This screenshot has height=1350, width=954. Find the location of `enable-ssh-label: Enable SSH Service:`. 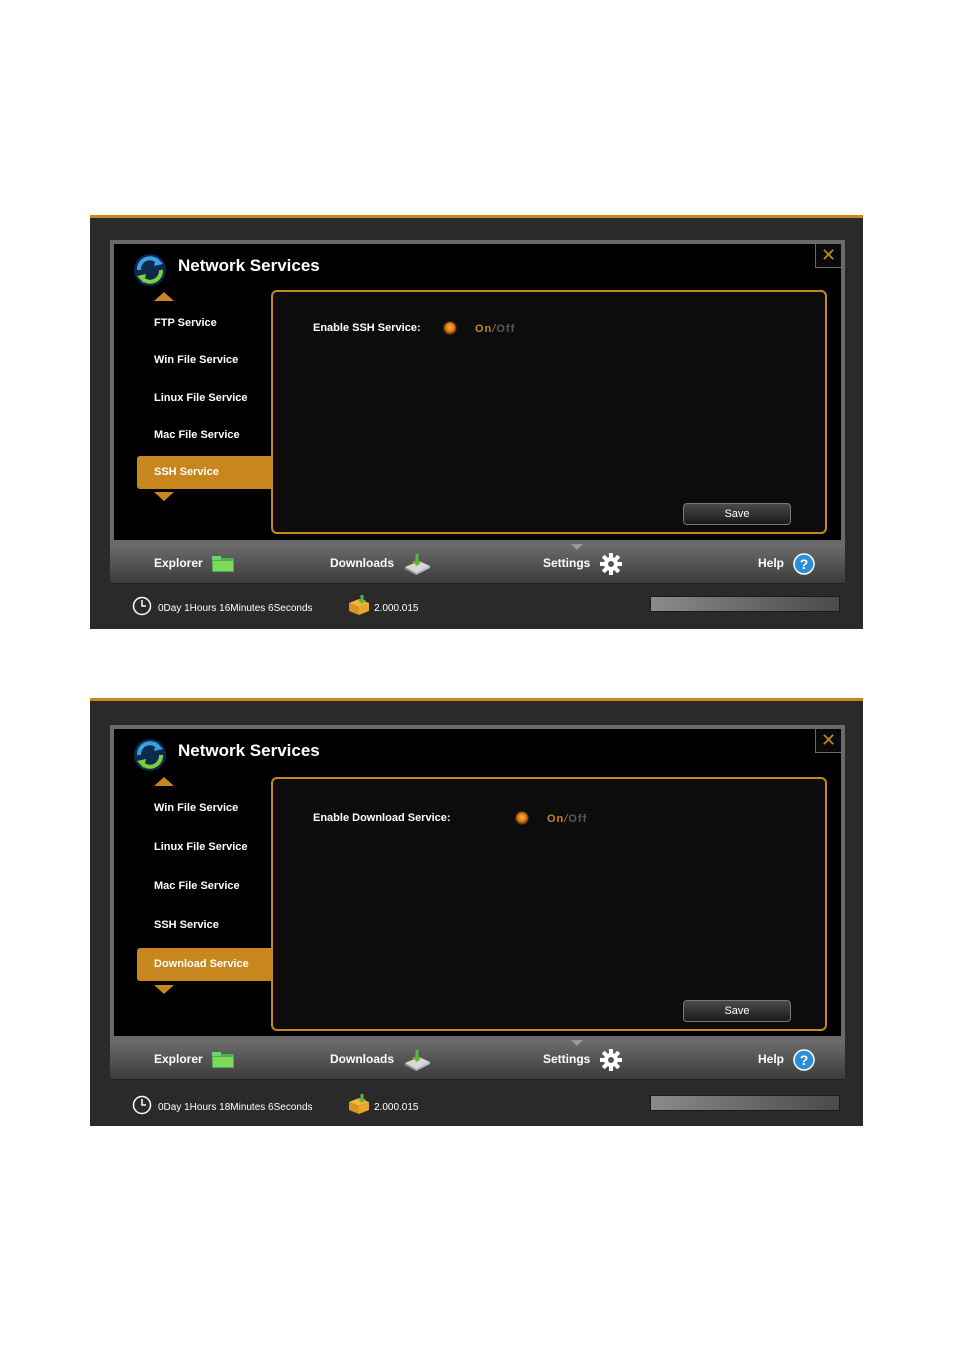

enable-ssh-label: Enable SSH Service: is located at coordinates (367, 328).